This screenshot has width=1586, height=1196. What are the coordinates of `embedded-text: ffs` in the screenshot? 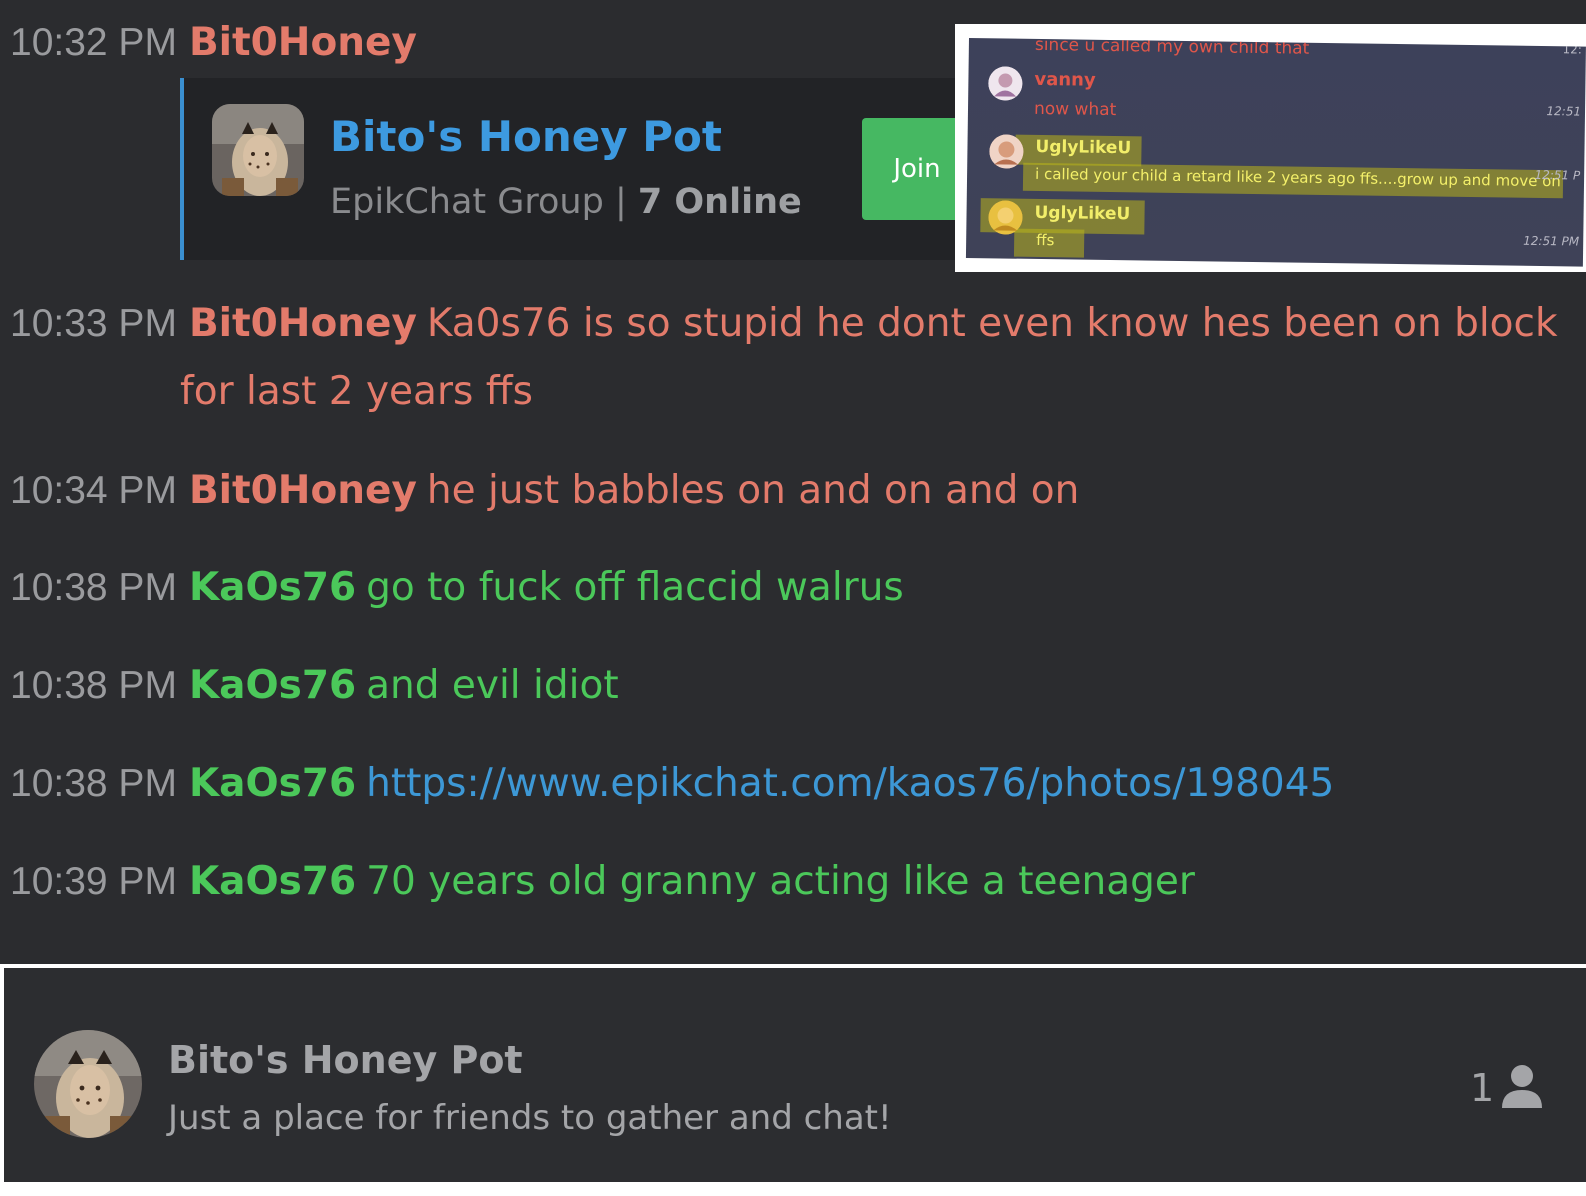 It's located at (1045, 240).